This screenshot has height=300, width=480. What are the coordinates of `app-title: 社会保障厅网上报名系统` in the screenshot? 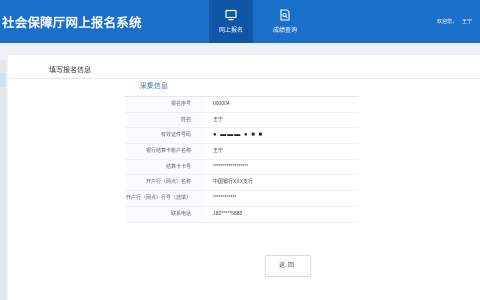 It's located at (72, 23).